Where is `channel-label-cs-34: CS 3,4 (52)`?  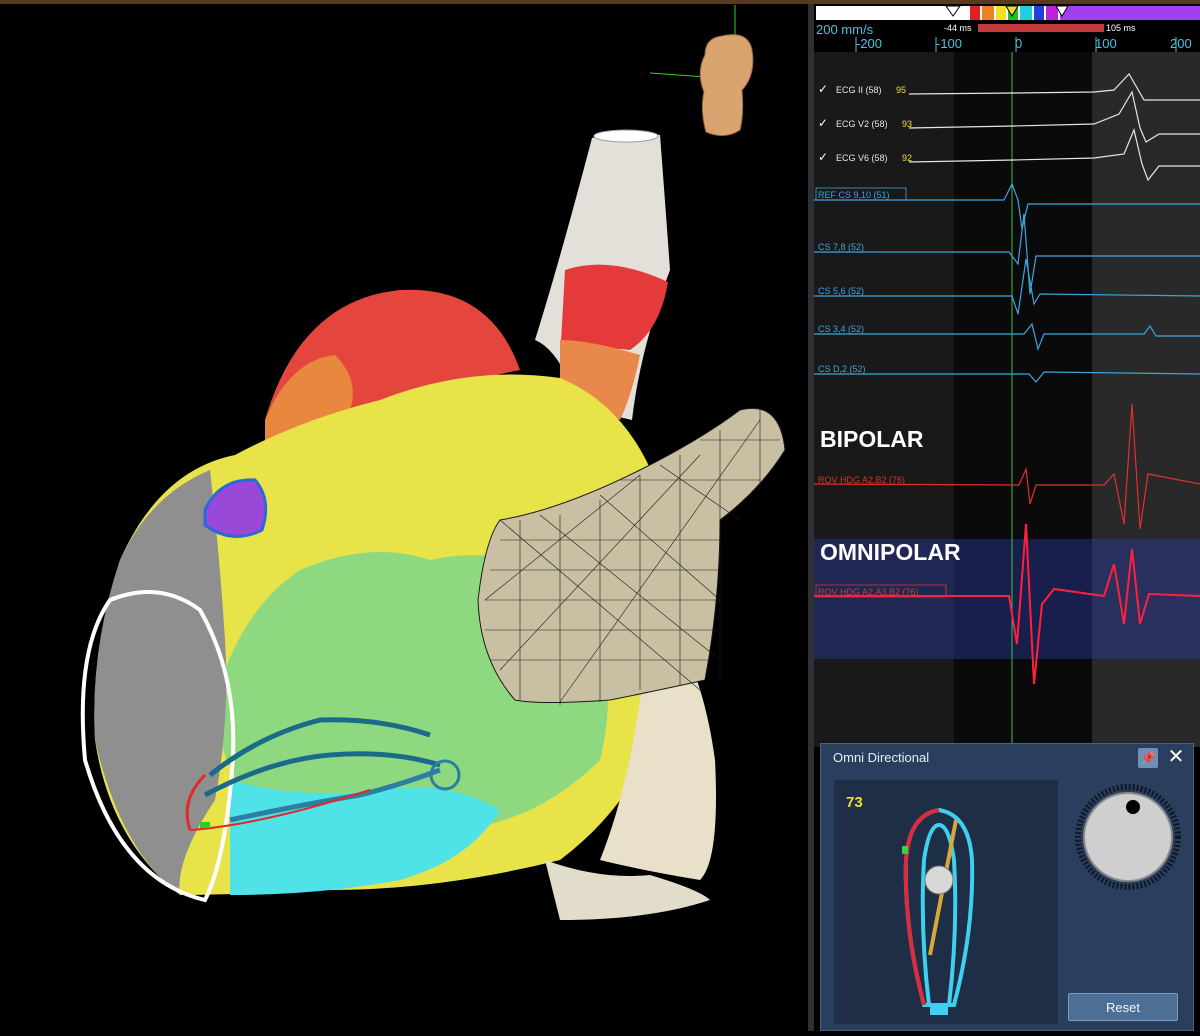 channel-label-cs-34: CS 3,4 (52) is located at coordinates (841, 329).